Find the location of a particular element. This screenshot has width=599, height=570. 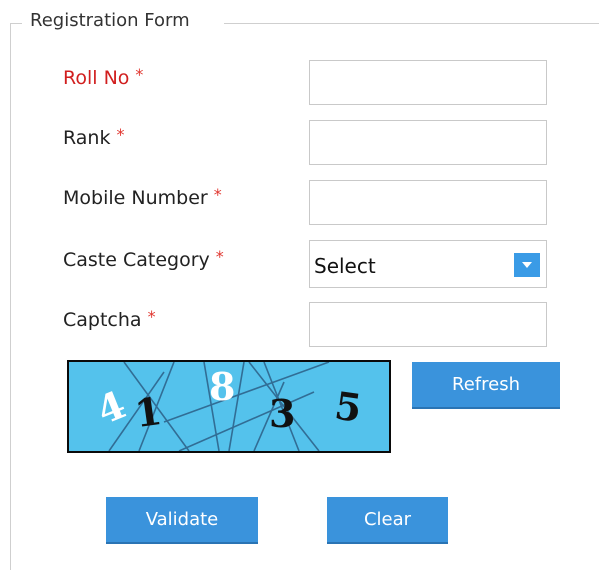

captcha-digit: 1 is located at coordinates (148, 412).